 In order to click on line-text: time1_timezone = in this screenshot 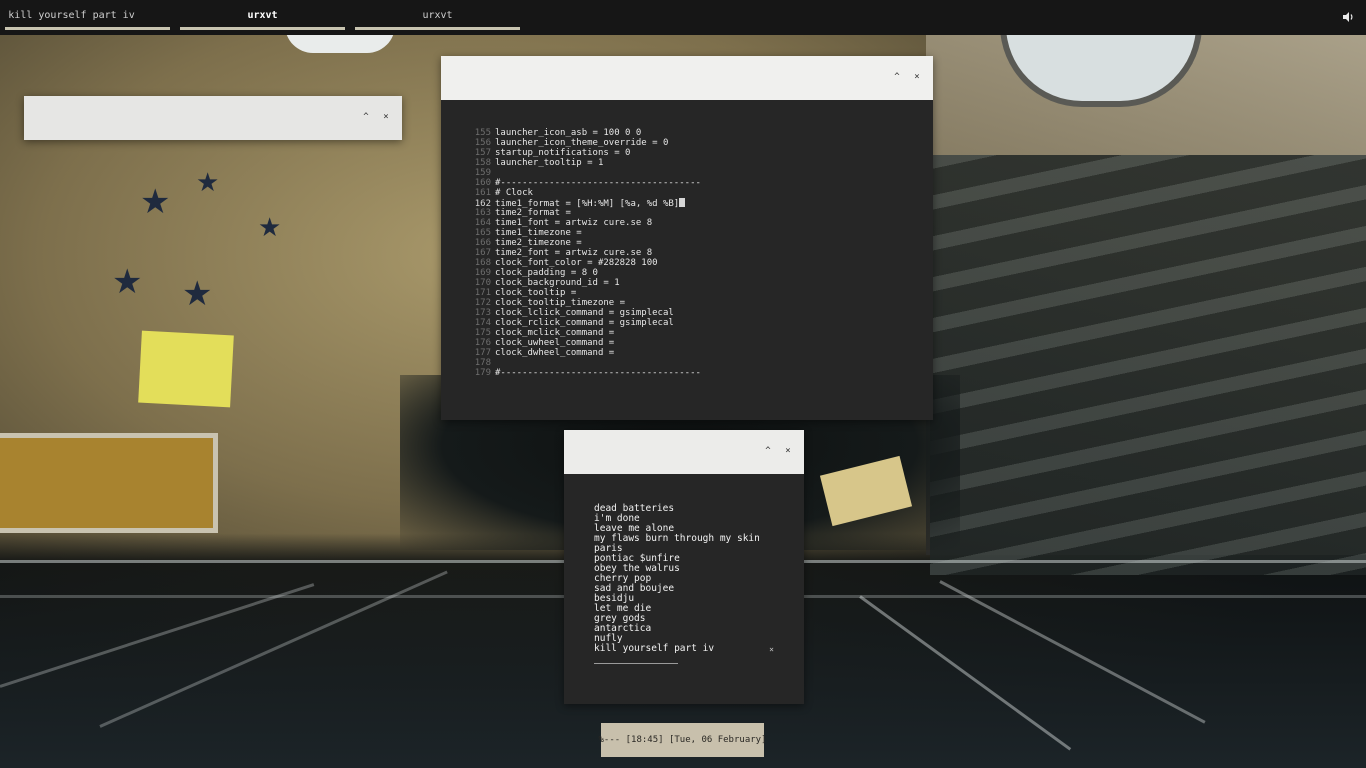, I will do `click(538, 233)`.